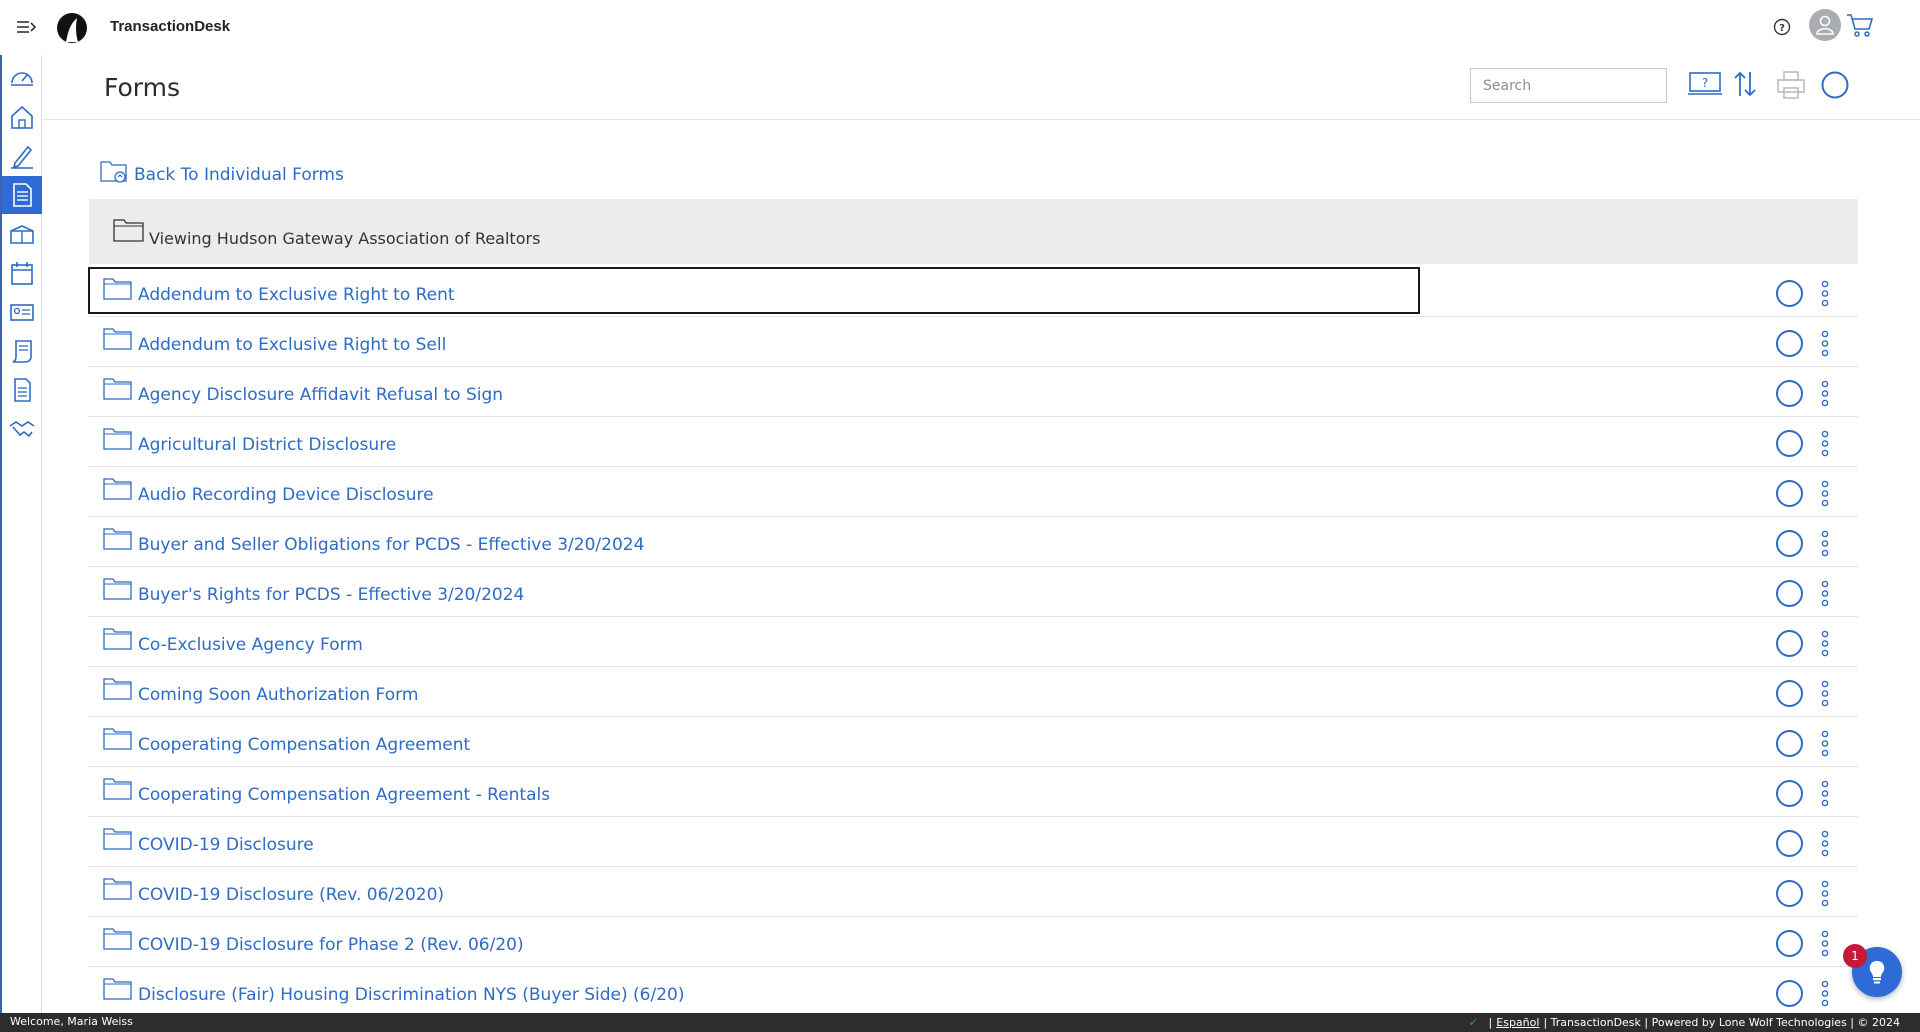 The height and width of the screenshot is (1032, 1920). What do you see at coordinates (250, 645) in the screenshot?
I see `form-name-link: Co-Exclusive Agency Form` at bounding box center [250, 645].